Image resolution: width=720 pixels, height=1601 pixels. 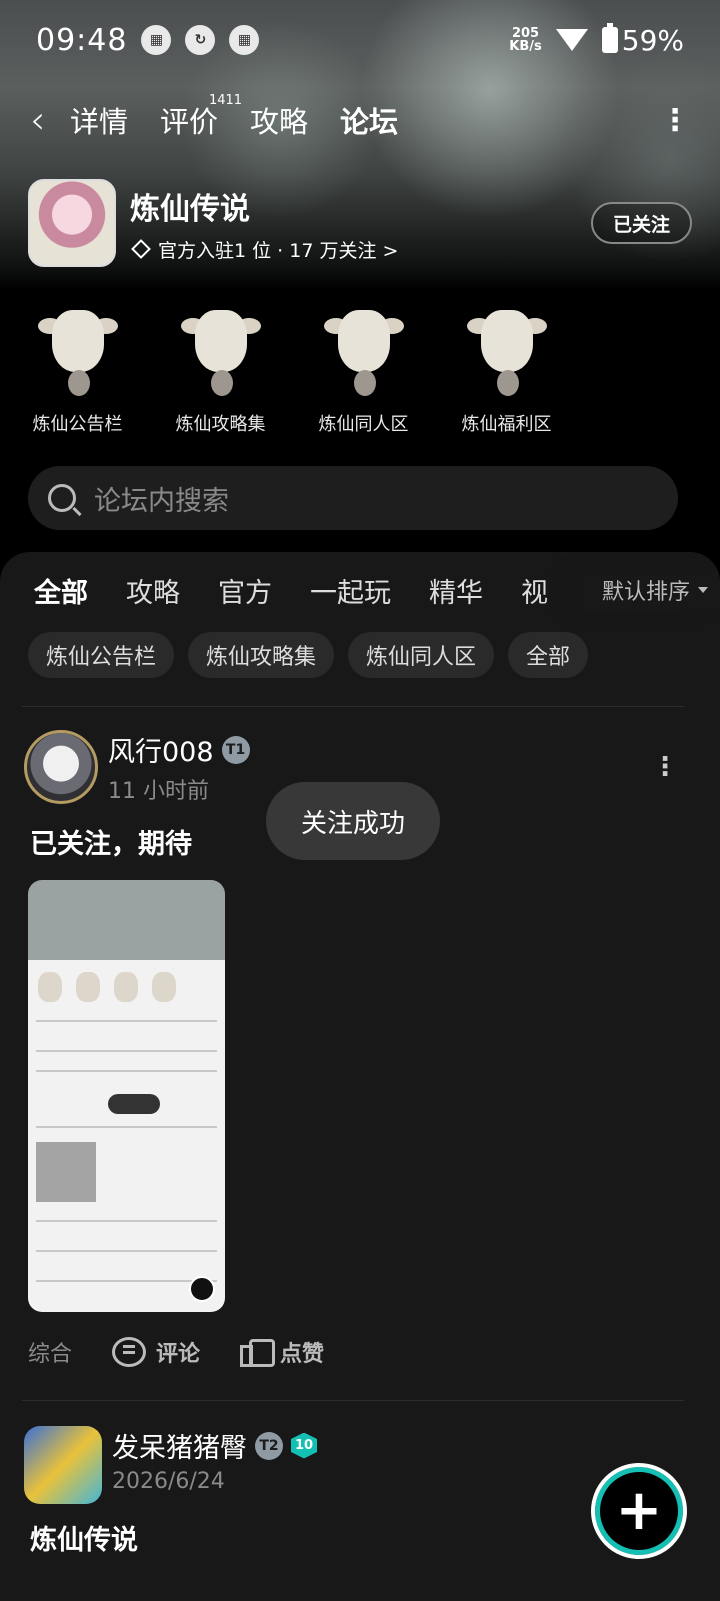 I want to click on board-welfare: 炼仙福利区, so click(x=506, y=368).